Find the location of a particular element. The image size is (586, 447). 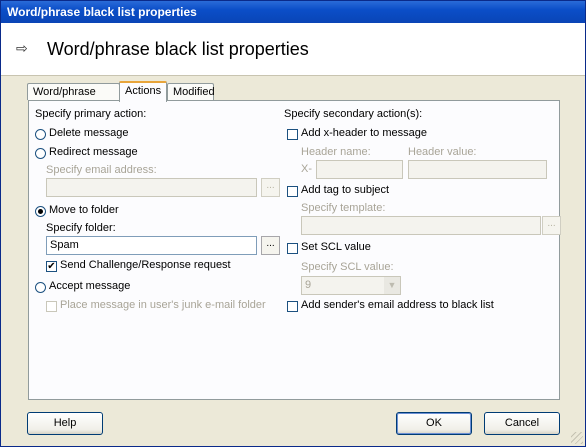

folder-field: Spam is located at coordinates (151, 245).